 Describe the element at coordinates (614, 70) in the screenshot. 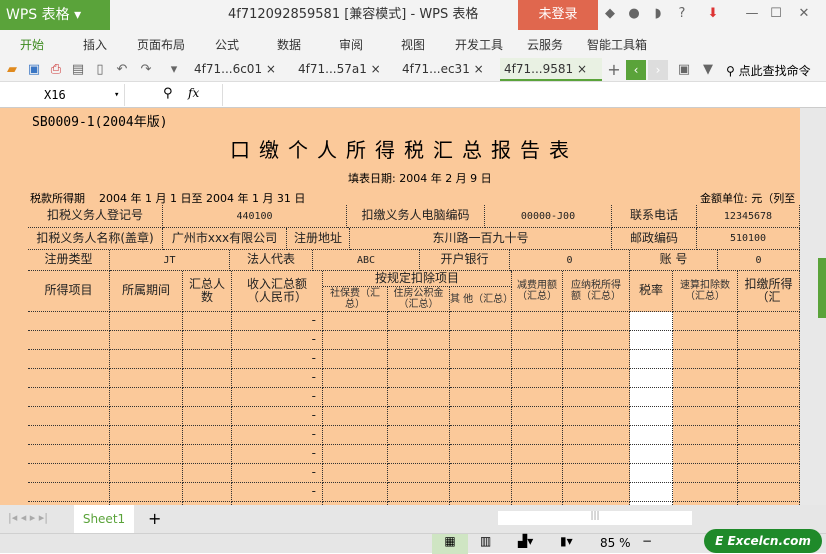

I see `new-tab-icon: +` at that location.